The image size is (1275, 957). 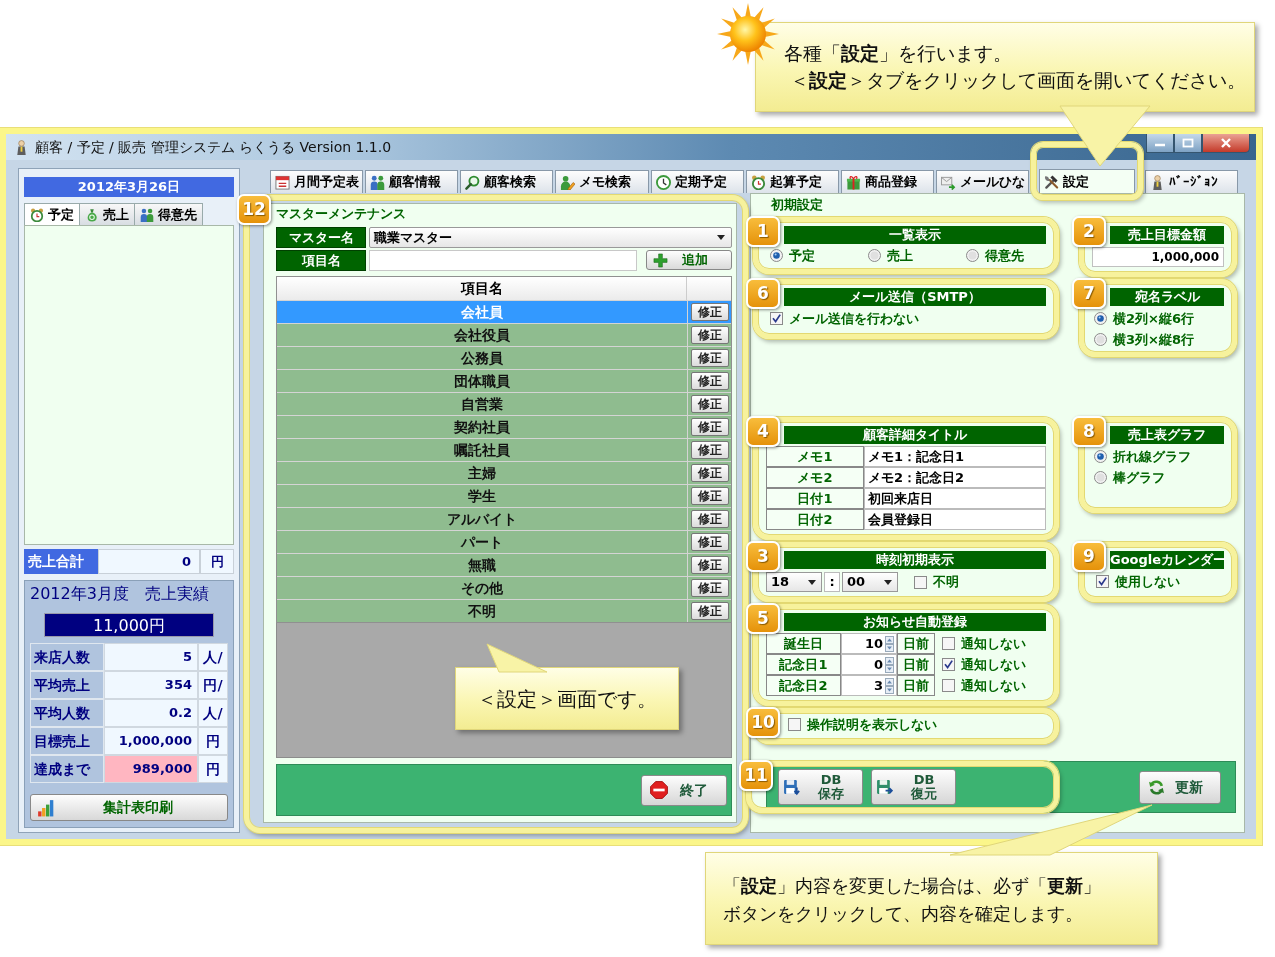 What do you see at coordinates (168, 214) in the screenshot?
I see `tab: 得意先` at bounding box center [168, 214].